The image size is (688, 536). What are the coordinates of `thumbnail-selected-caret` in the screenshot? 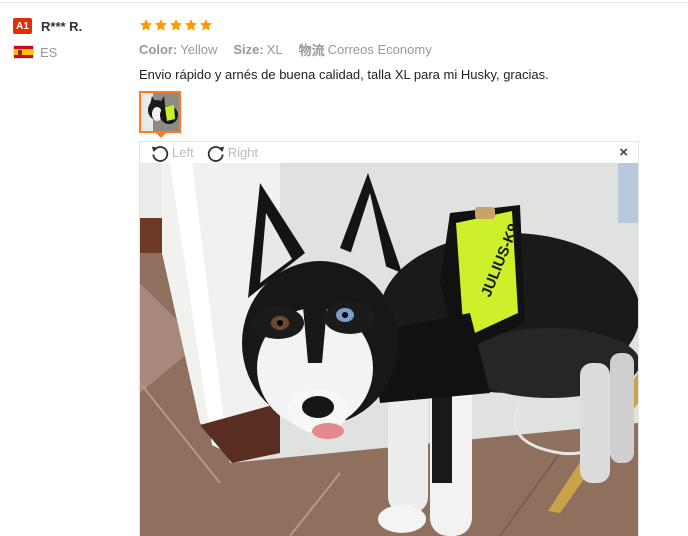 It's located at (161, 135).